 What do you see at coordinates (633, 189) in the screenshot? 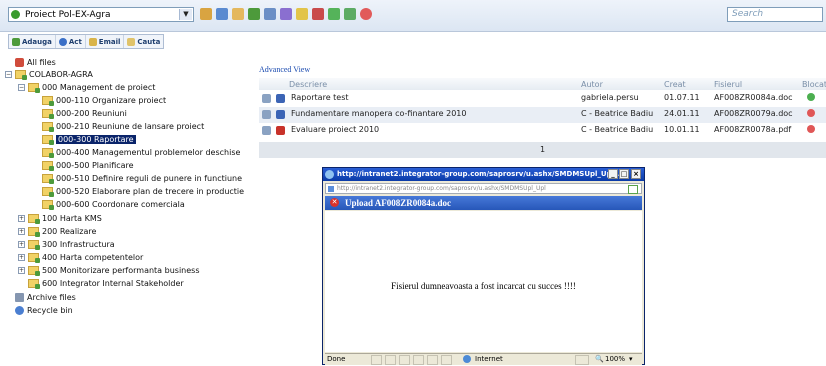
I see `security-icon` at bounding box center [633, 189].